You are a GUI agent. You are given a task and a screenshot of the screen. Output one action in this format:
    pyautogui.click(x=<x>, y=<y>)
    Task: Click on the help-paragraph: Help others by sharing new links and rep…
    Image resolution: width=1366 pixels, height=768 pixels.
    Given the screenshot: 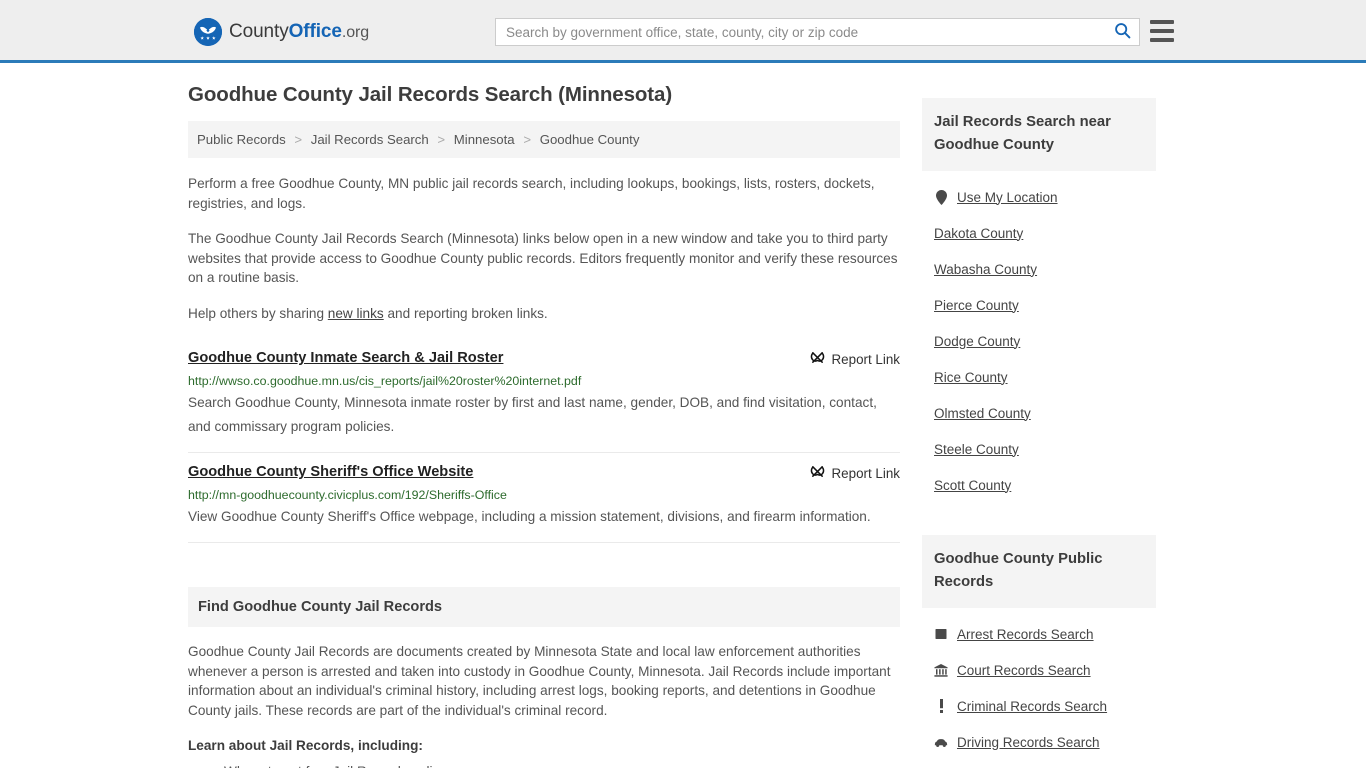 What is the action you would take?
    pyautogui.click(x=544, y=314)
    